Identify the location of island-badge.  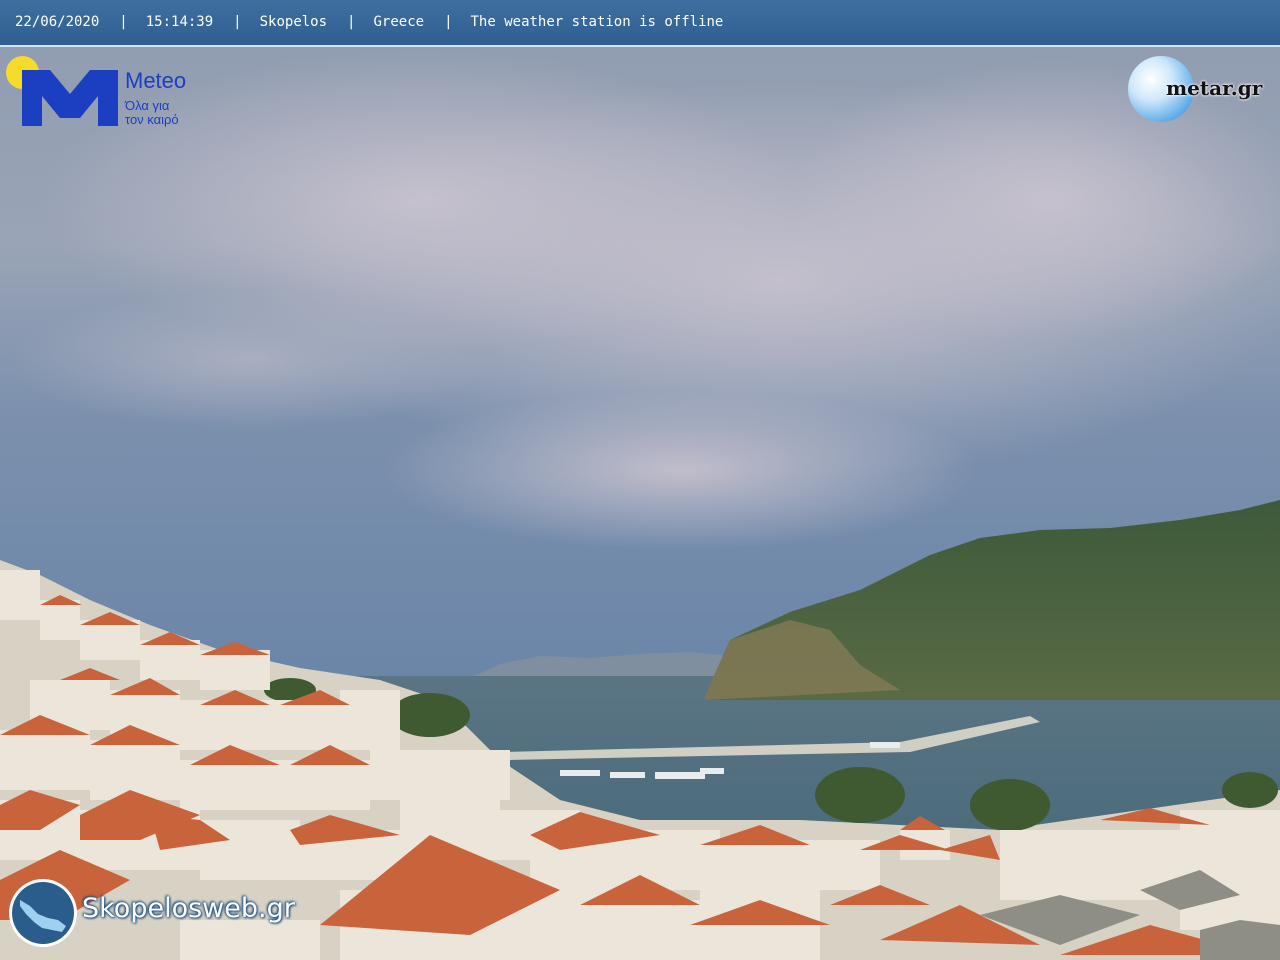
(43, 913).